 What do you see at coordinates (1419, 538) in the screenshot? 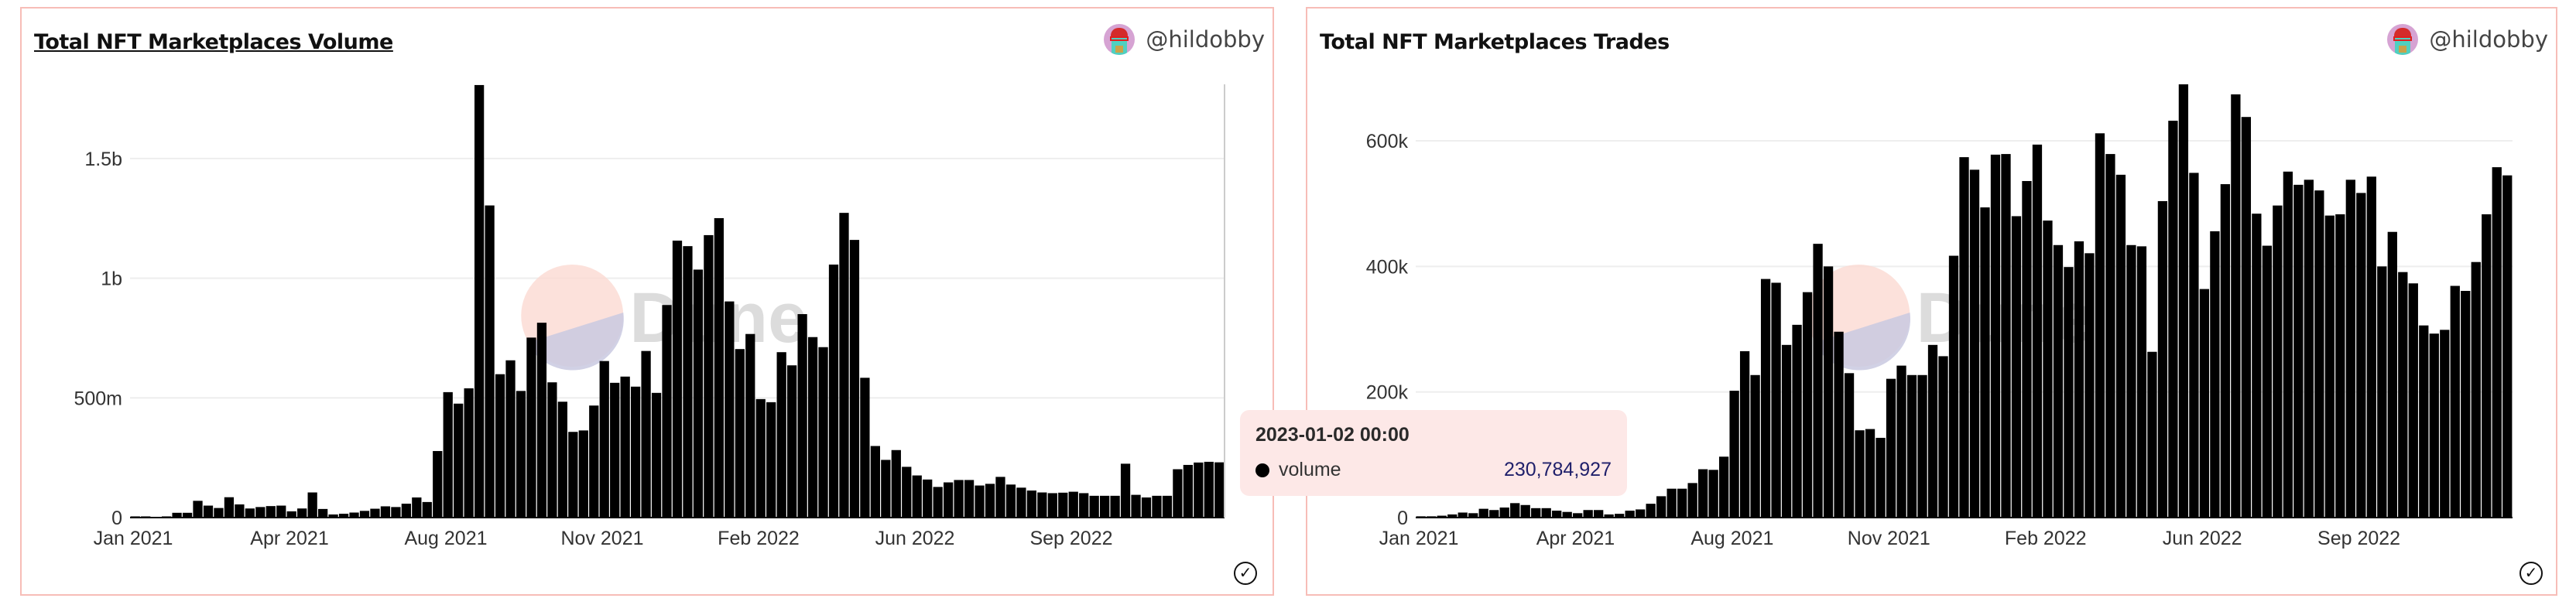
I see `x-tick-label: Jan 2021` at bounding box center [1419, 538].